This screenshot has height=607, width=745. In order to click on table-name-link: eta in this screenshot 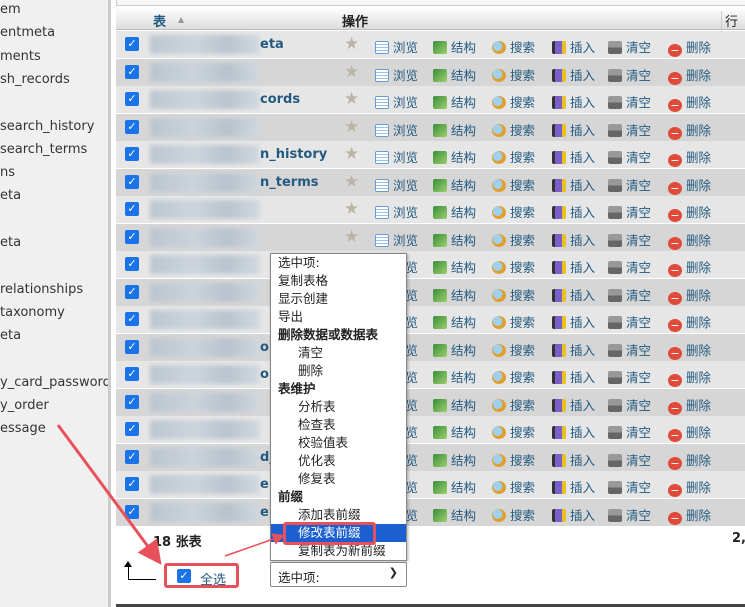, I will do `click(272, 44)`.